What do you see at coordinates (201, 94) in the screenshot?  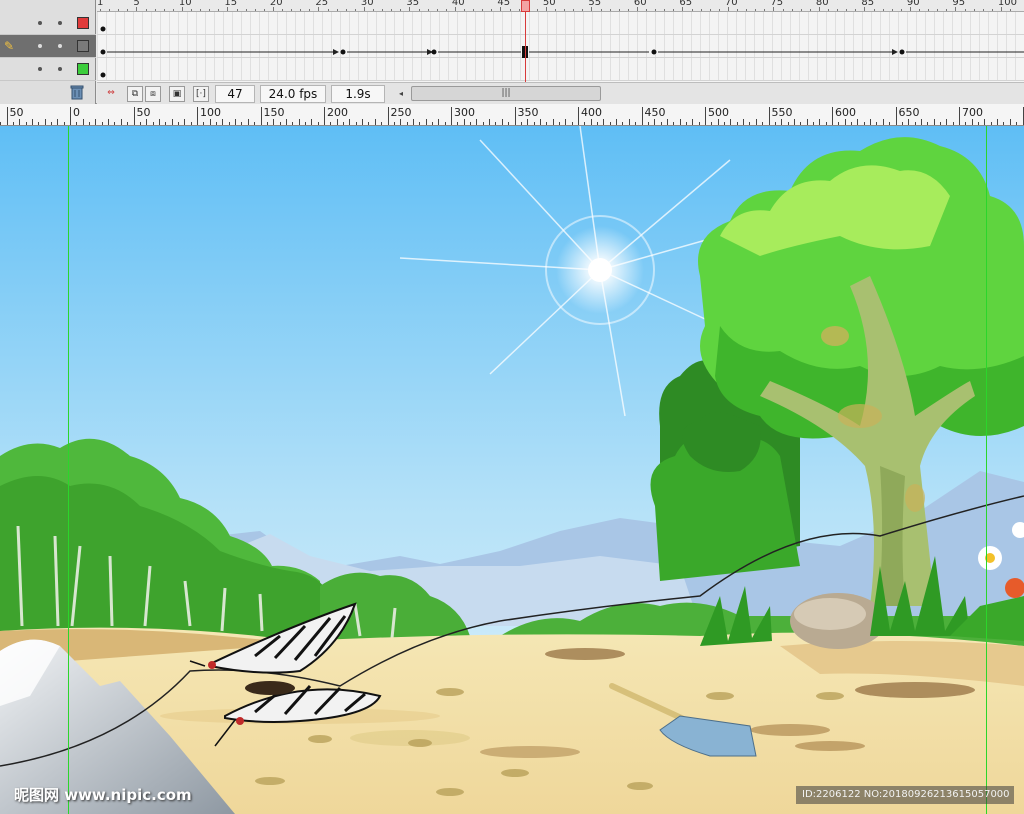 I see `modify-onion-markers-button: [·]` at bounding box center [201, 94].